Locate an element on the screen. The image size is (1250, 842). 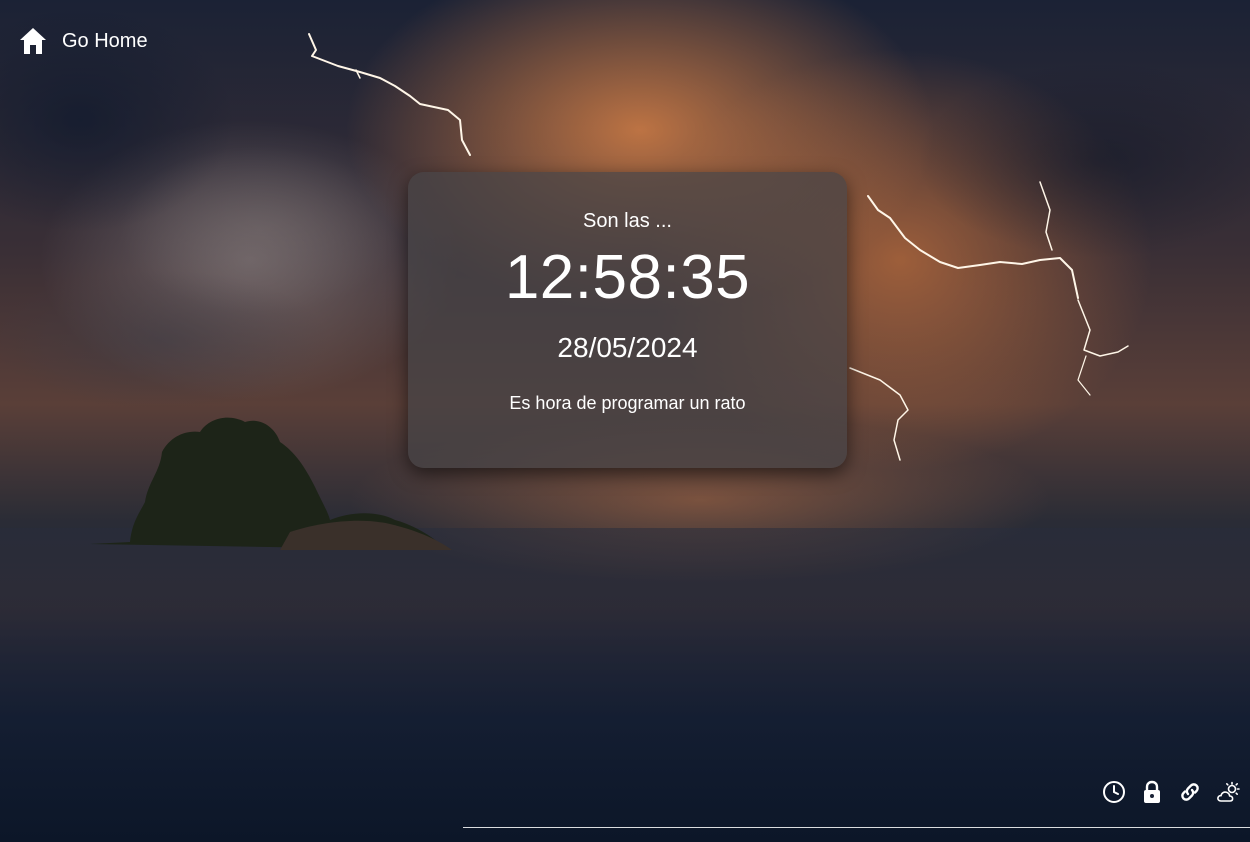
lock-icon is located at coordinates (1152, 792).